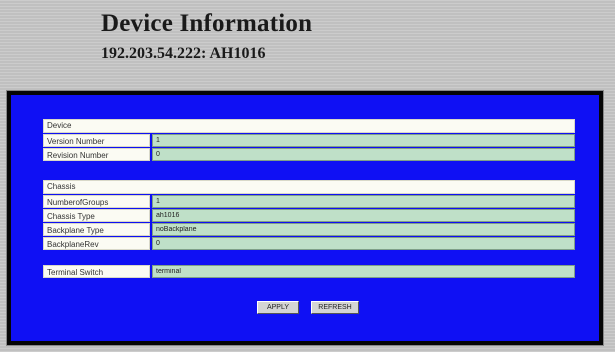  I want to click on revision-number-row: Revision Number, so click(309, 154).